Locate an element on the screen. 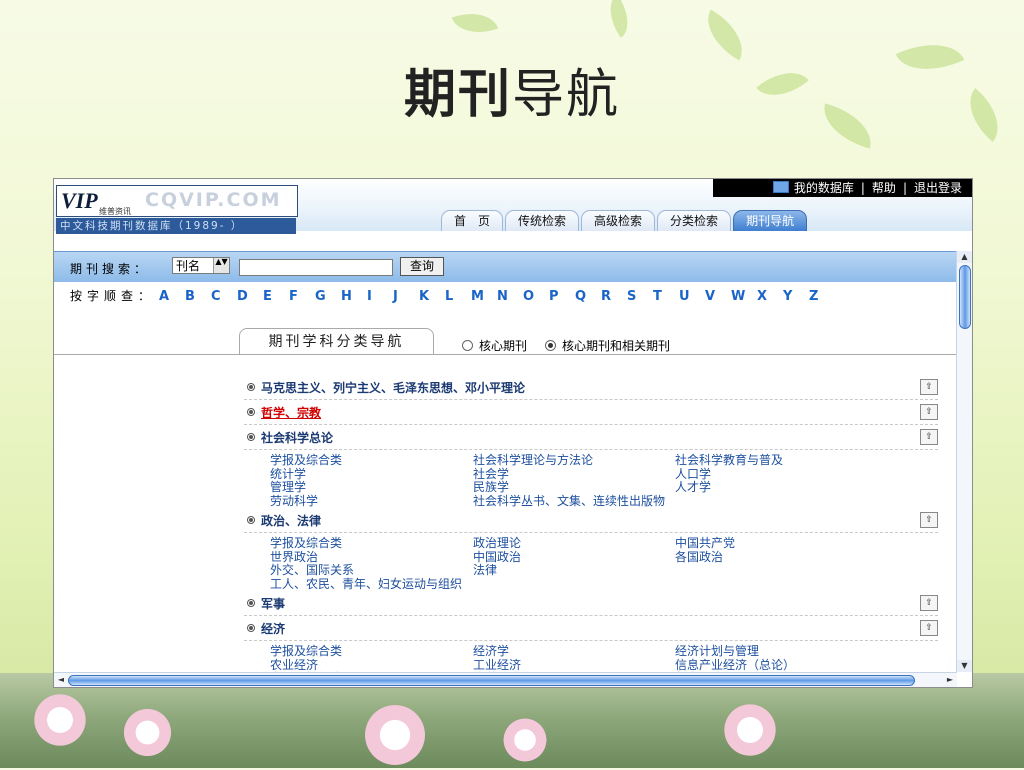 The height and width of the screenshot is (770, 1024). alphabet-letter-v: V is located at coordinates (718, 296).